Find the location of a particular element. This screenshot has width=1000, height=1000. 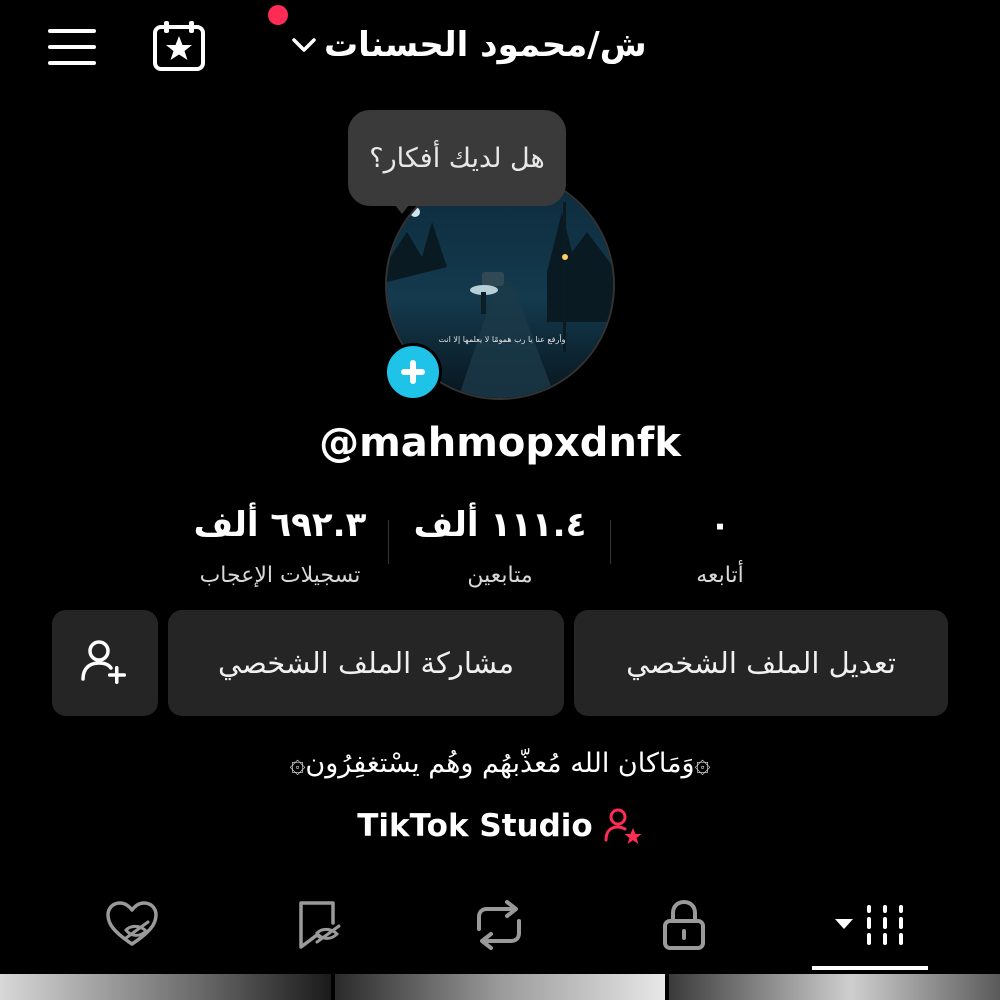

edit-profile-label: تعديل الملف الشخصي is located at coordinates (761, 663).